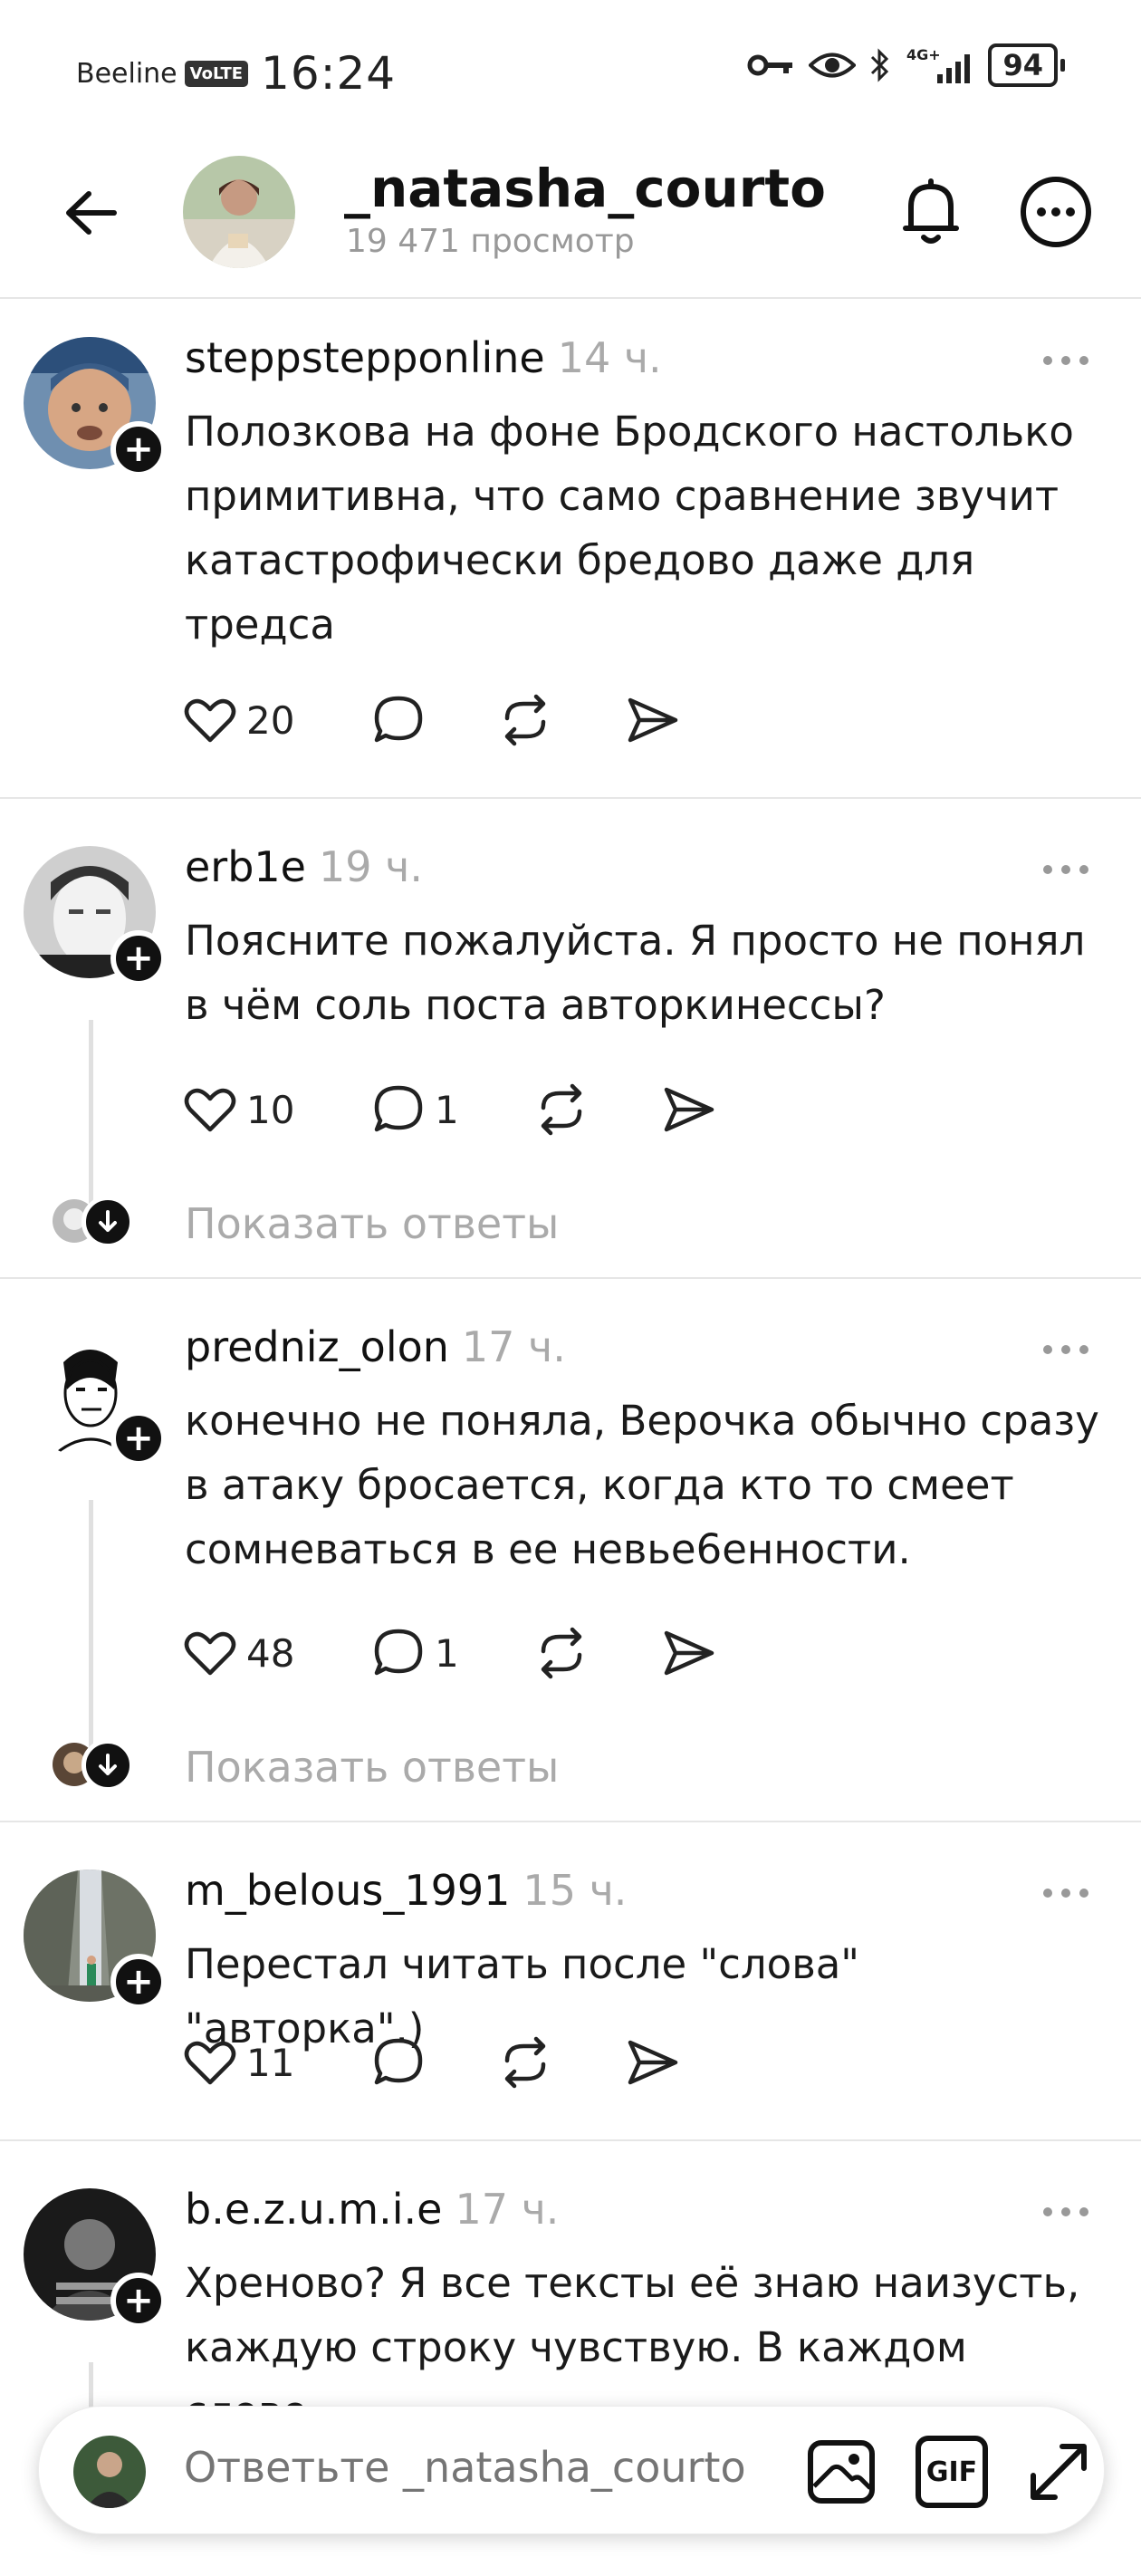  I want to click on image-attach-icon, so click(841, 2472).